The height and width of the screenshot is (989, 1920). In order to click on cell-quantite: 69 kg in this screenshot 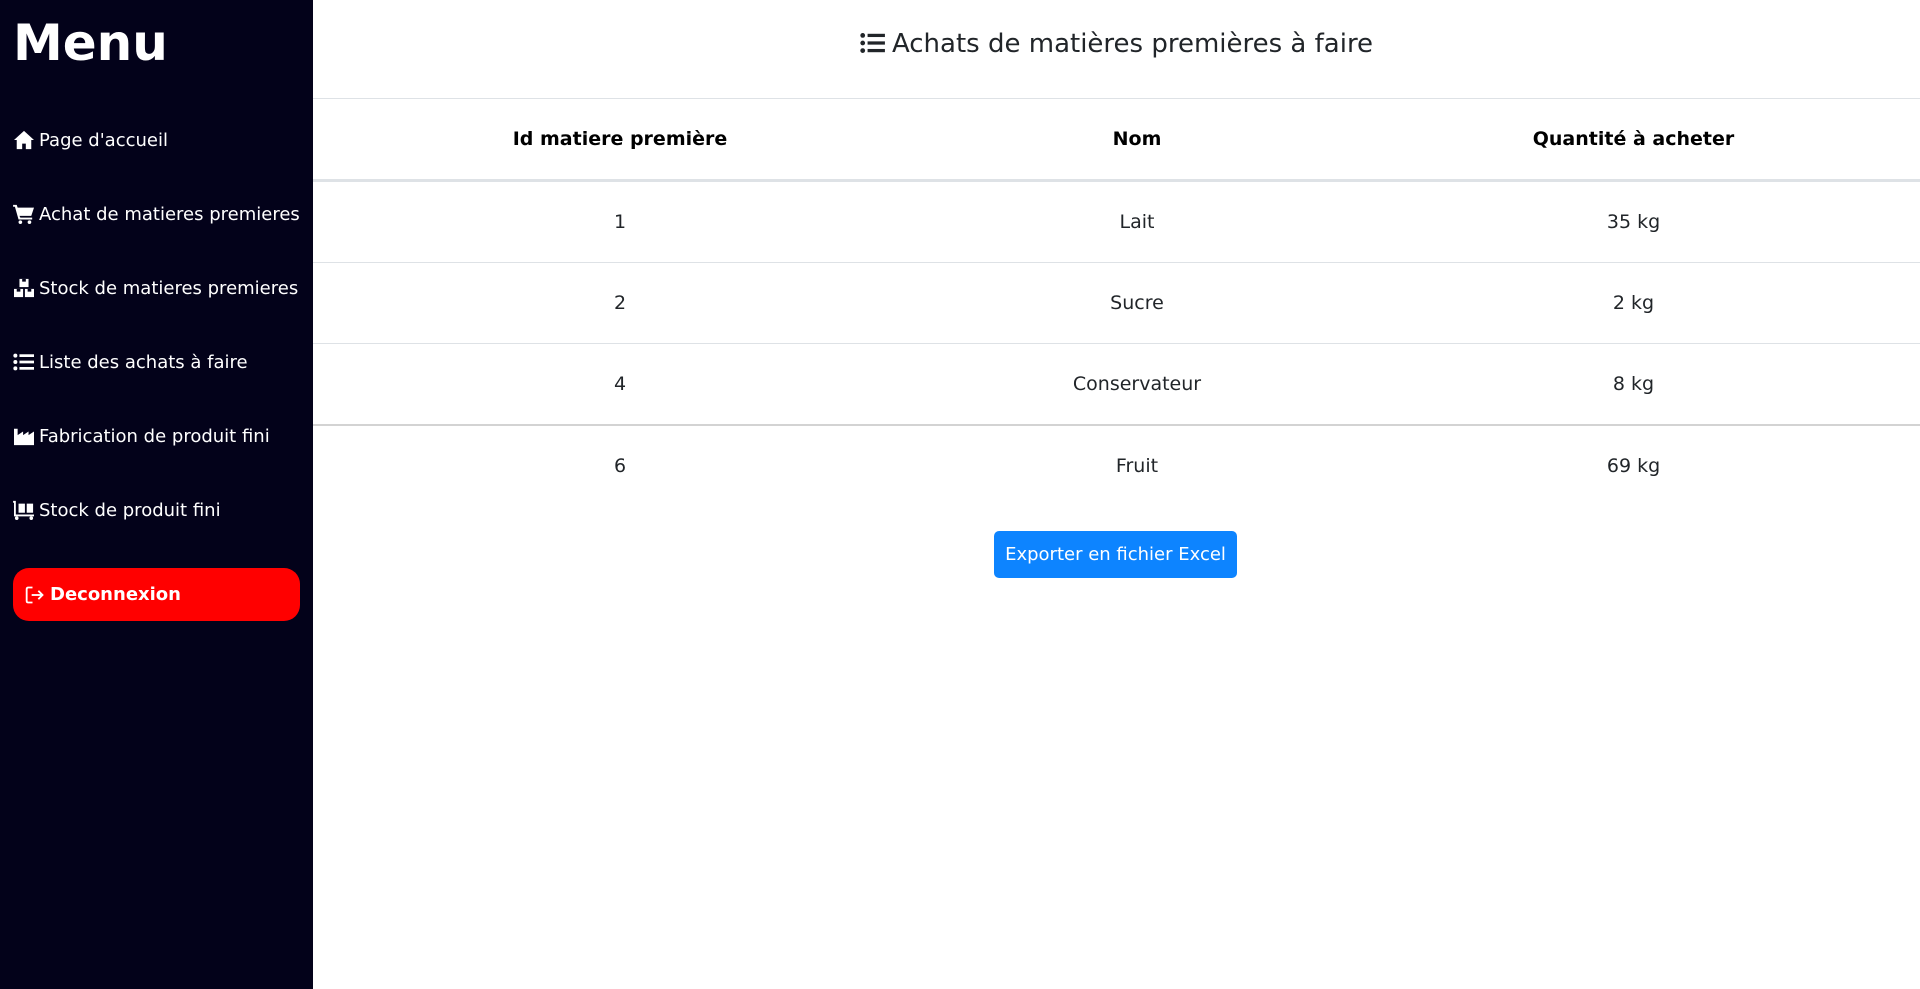, I will do `click(1633, 466)`.